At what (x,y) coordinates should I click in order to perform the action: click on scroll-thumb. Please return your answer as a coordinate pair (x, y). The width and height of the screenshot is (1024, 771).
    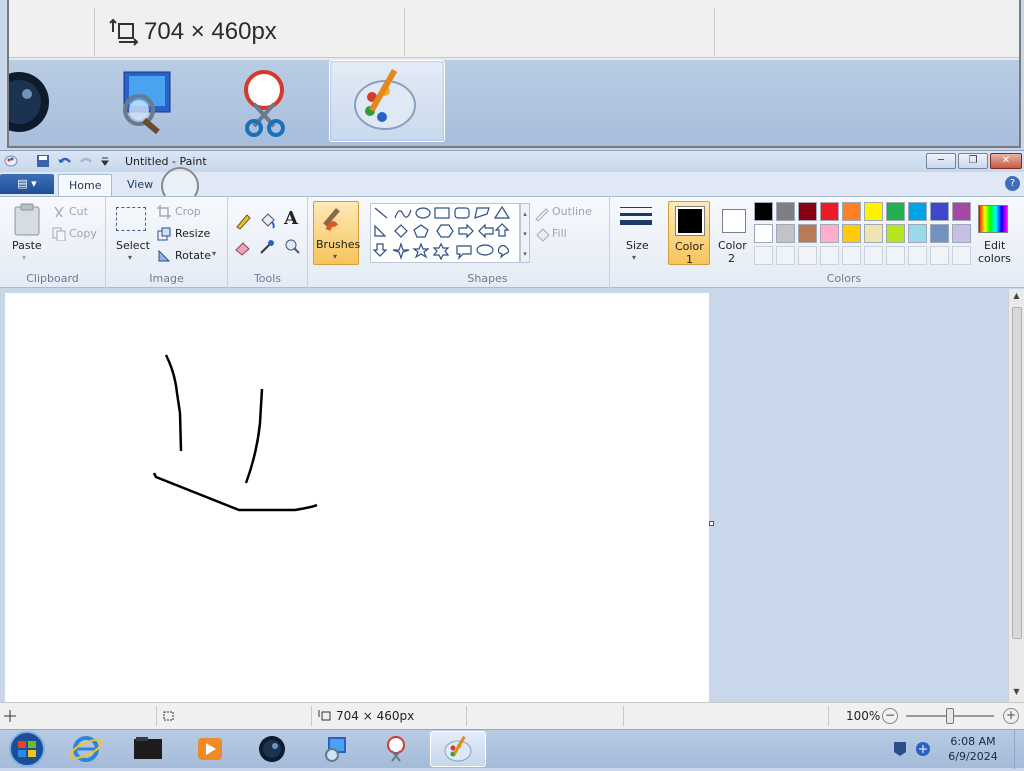
    Looking at the image, I should click on (1017, 473).